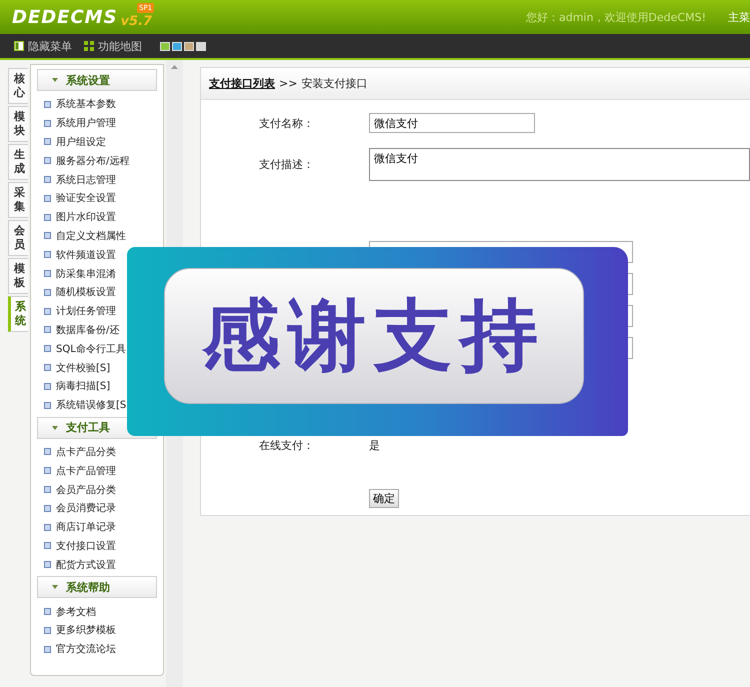 Image resolution: width=750 pixels, height=687 pixels. I want to click on sidebar-item: 商店订单记录, so click(86, 527).